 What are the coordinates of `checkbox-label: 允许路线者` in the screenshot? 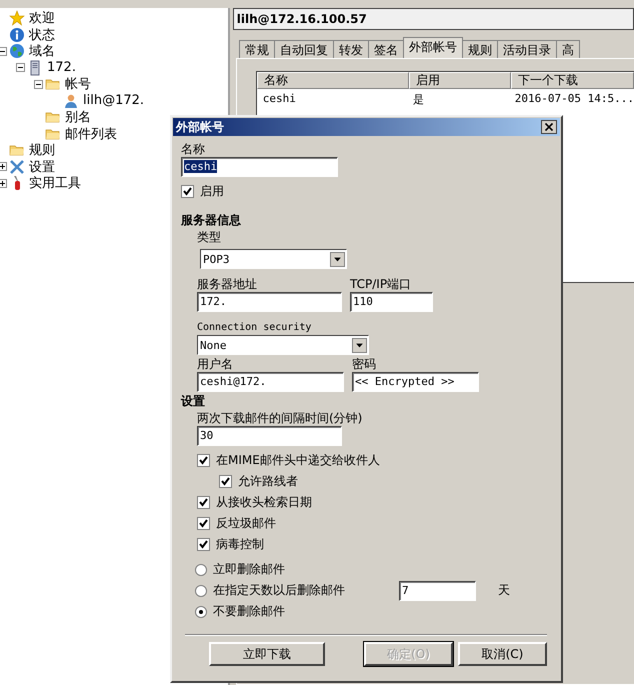 It's located at (268, 481).